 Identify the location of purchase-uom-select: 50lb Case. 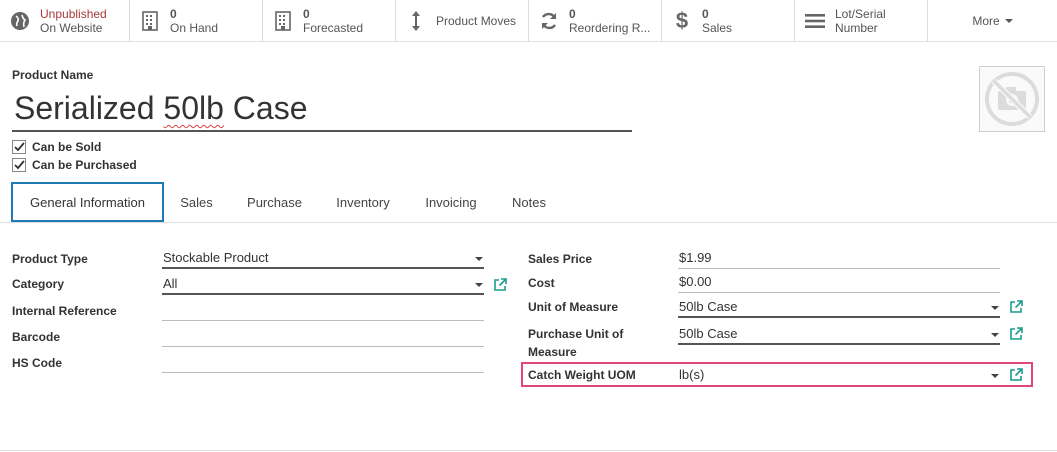
(839, 335).